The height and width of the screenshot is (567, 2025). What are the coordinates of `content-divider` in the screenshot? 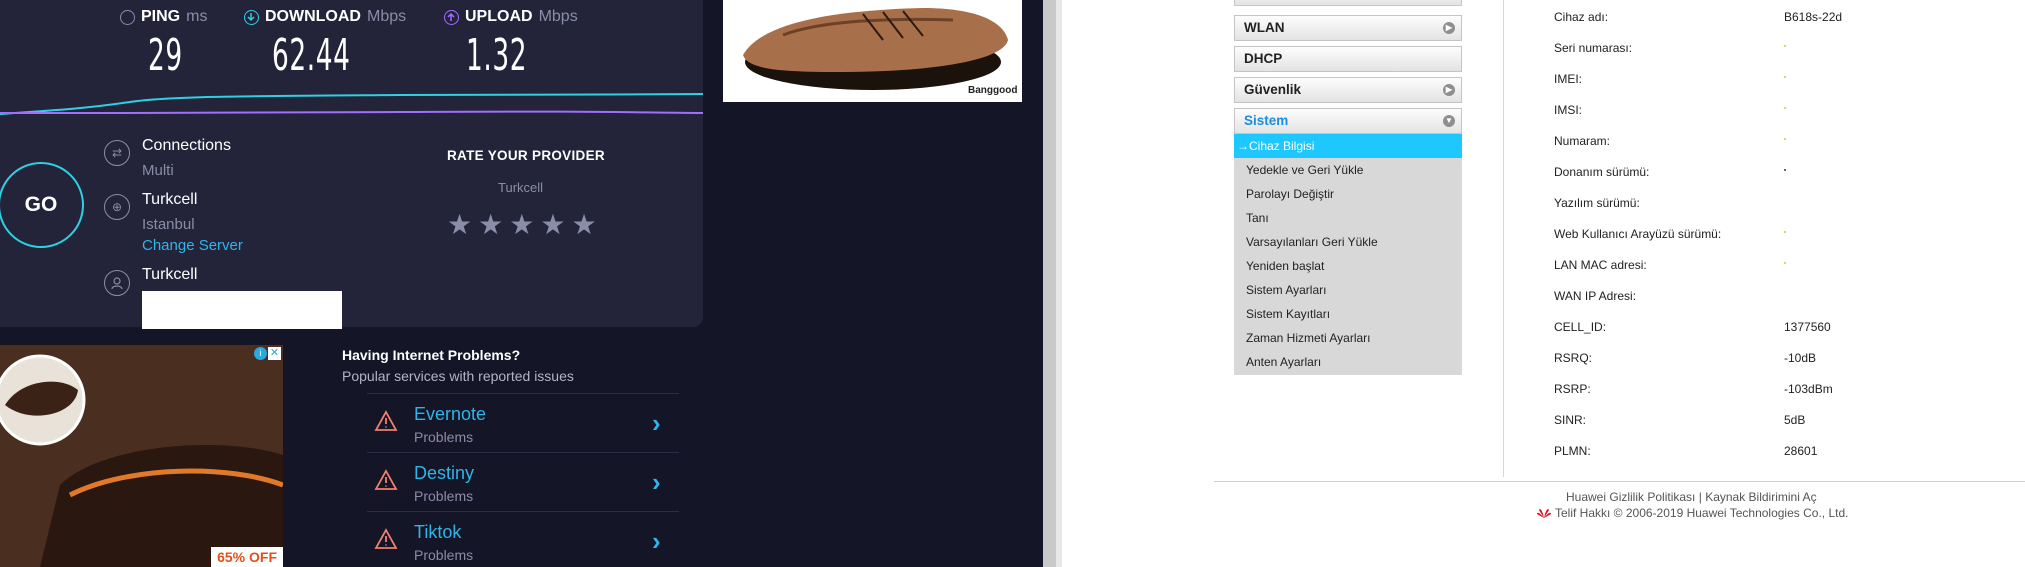 It's located at (1503, 238).